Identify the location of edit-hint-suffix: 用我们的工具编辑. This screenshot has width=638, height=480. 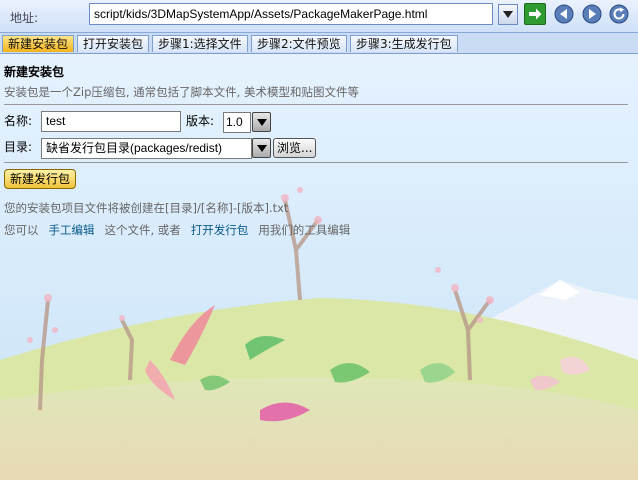
(304, 230).